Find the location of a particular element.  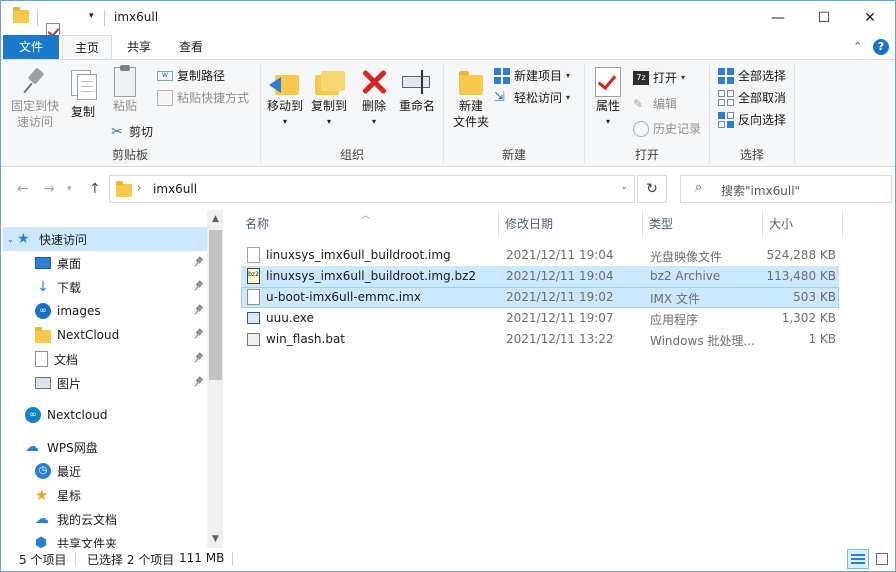

file-name: linuxsys_imx6ull_buildroot.img is located at coordinates (358, 255).